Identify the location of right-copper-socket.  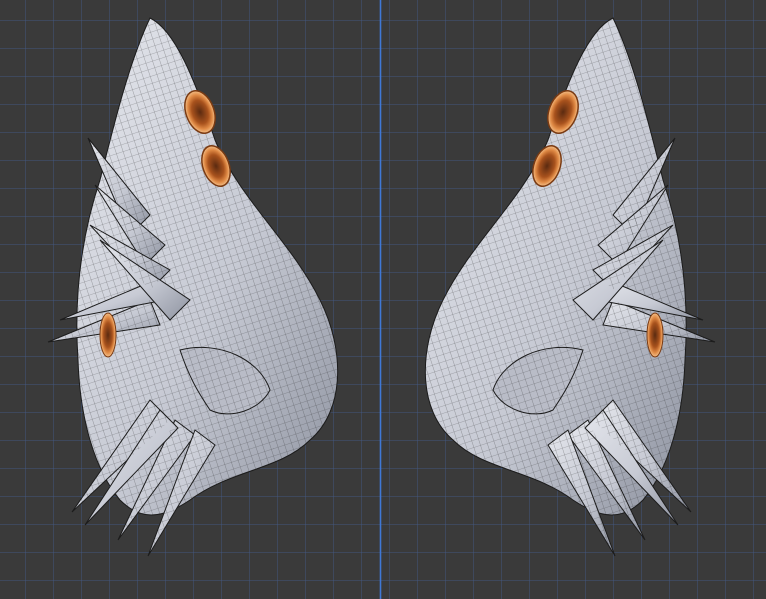
(655, 335).